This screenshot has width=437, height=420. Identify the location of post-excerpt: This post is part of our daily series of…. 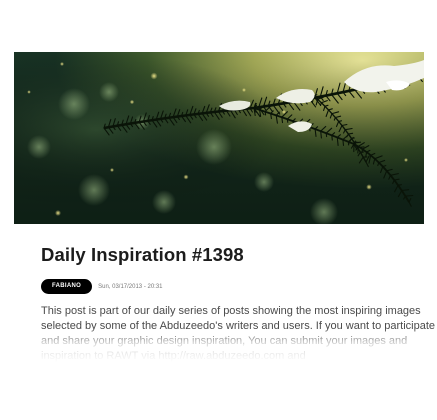
(238, 333).